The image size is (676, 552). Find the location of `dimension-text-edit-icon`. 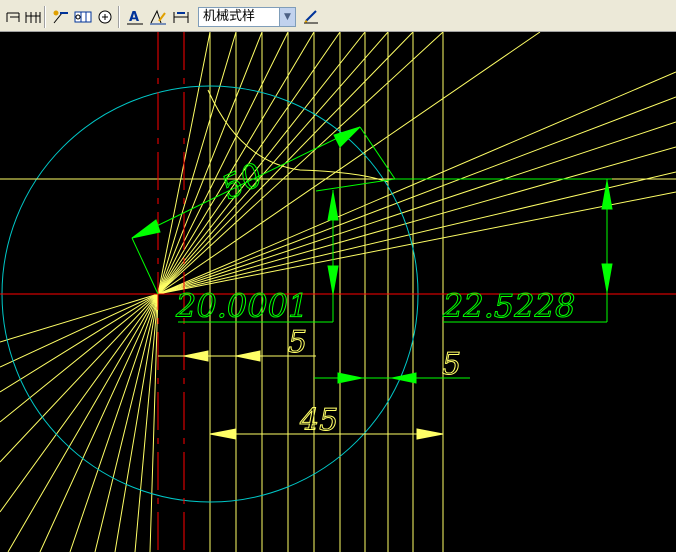

dimension-text-edit-icon is located at coordinates (158, 17).